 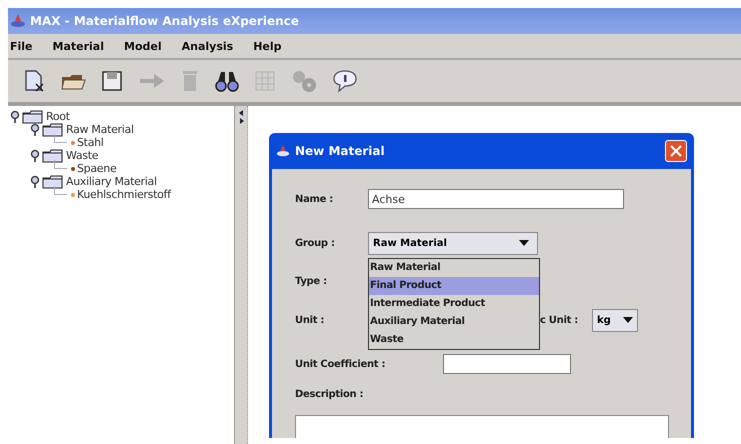 I want to click on close-icon, so click(x=676, y=151).